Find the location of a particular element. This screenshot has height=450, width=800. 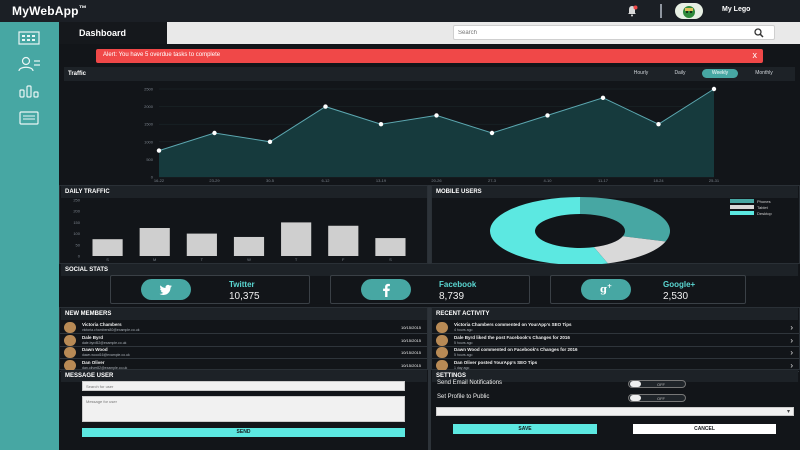

sidebar-item-charts is located at coordinates (29, 91).